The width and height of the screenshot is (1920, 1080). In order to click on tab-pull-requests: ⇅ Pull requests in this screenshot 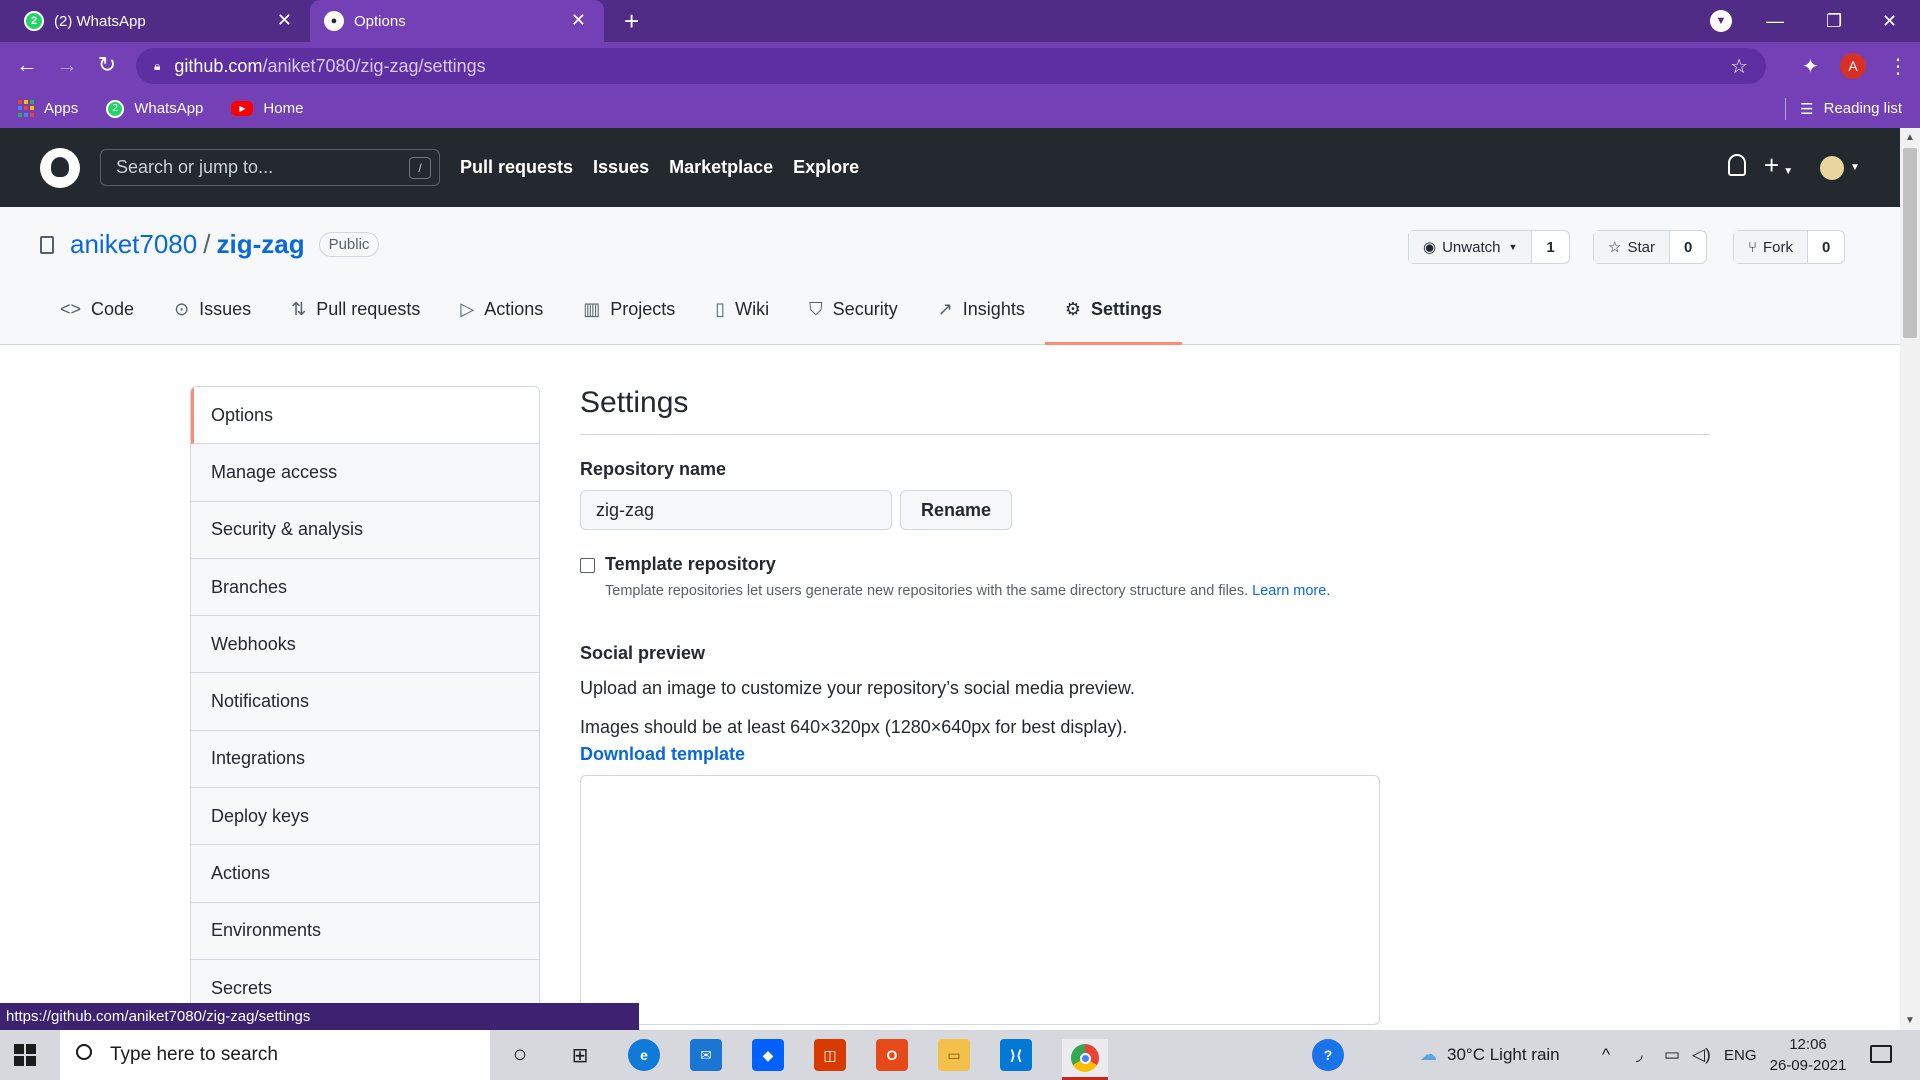, I will do `click(355, 309)`.